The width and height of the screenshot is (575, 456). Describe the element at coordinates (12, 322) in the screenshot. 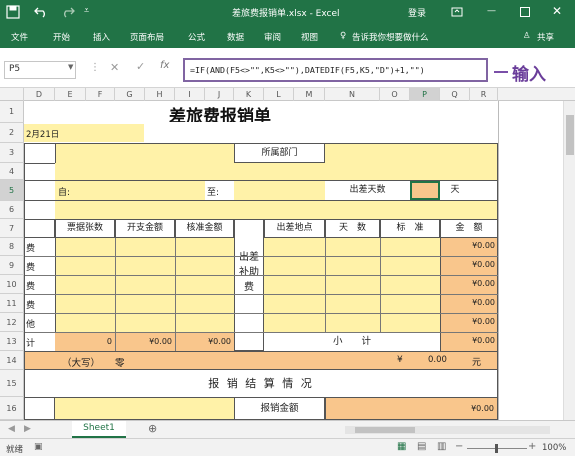

I see `row-header-12: 12` at that location.